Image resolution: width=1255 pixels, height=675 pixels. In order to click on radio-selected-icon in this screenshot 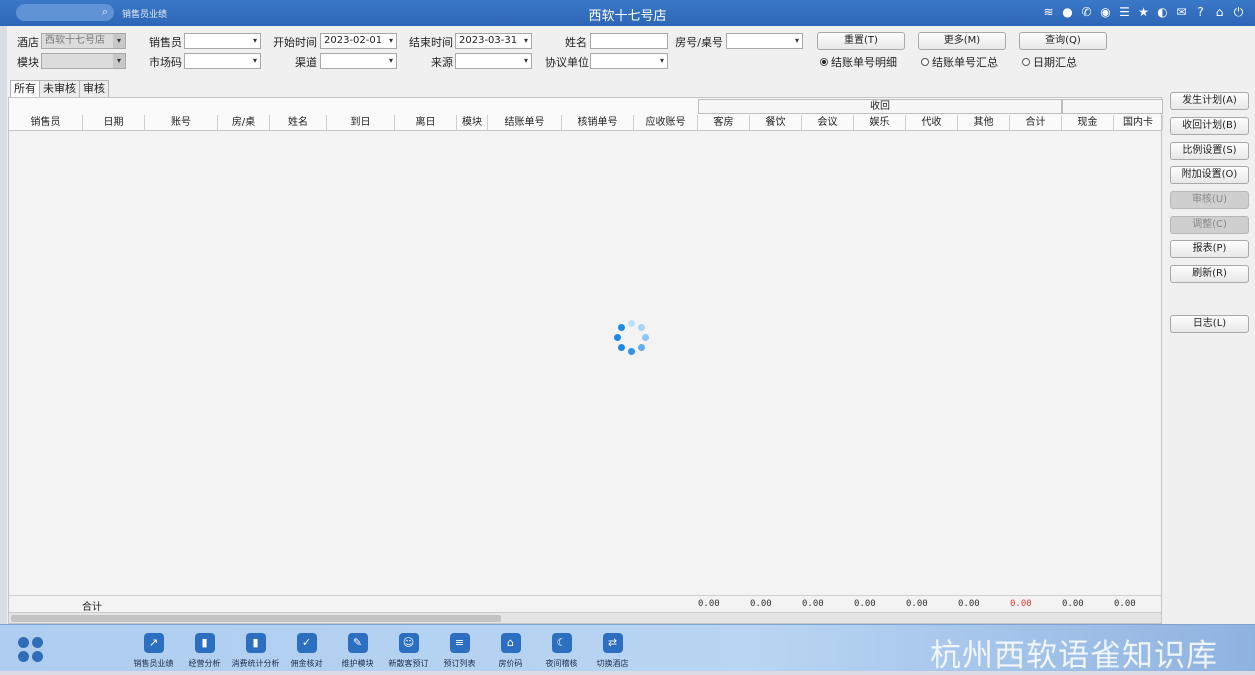, I will do `click(824, 62)`.